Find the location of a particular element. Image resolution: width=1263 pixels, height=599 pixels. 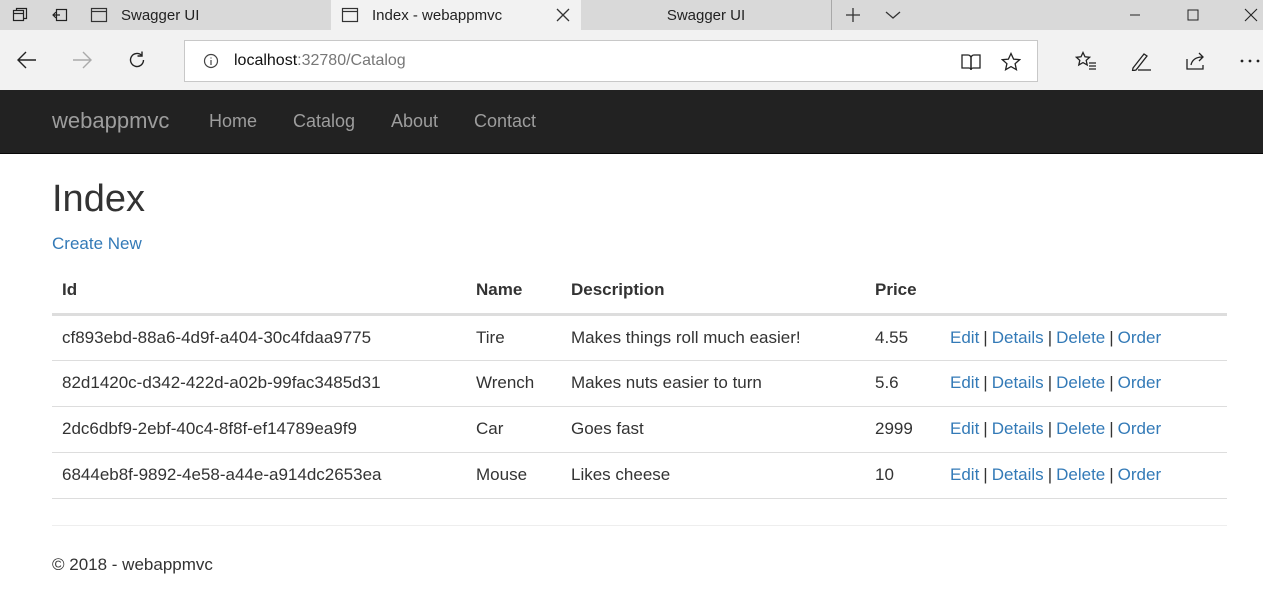

close-icon is located at coordinates (1251, 15).